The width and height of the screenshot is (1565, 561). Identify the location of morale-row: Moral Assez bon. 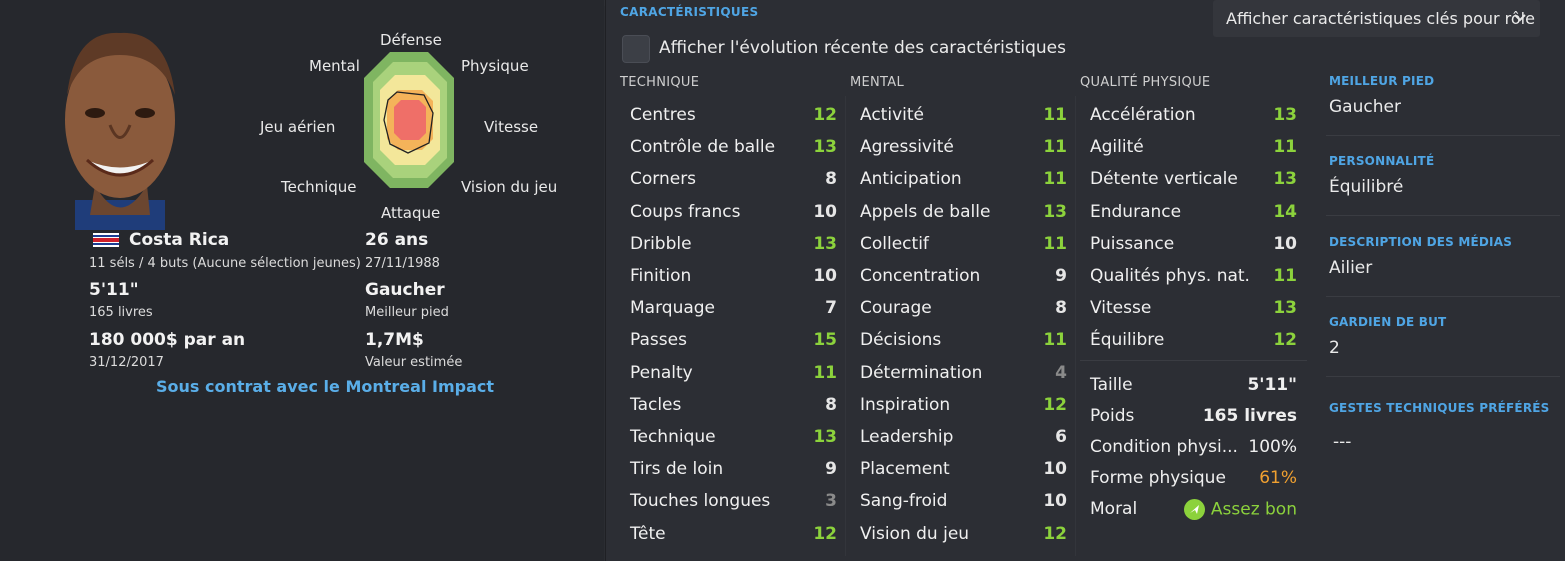
(1193, 509).